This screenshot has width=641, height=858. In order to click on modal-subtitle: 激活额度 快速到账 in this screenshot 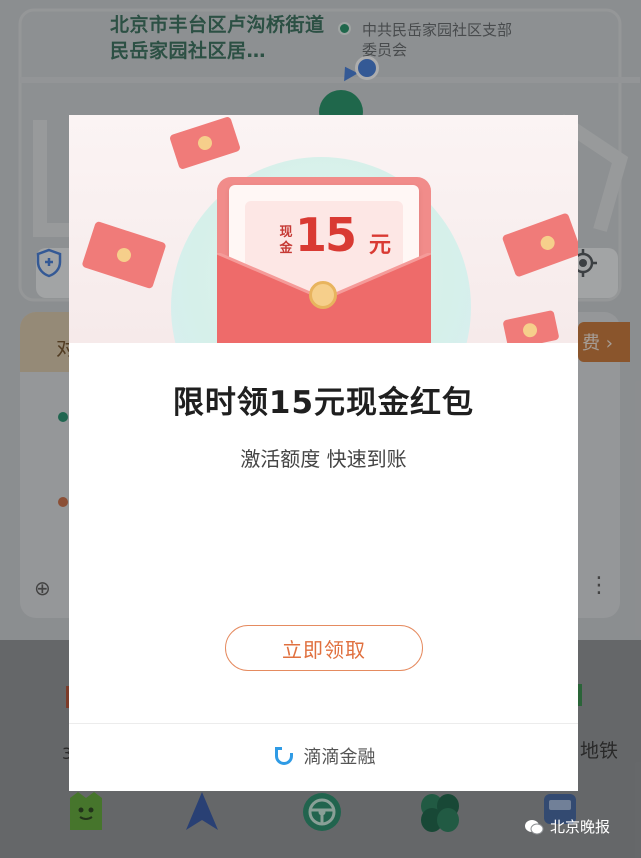, I will do `click(323, 459)`.